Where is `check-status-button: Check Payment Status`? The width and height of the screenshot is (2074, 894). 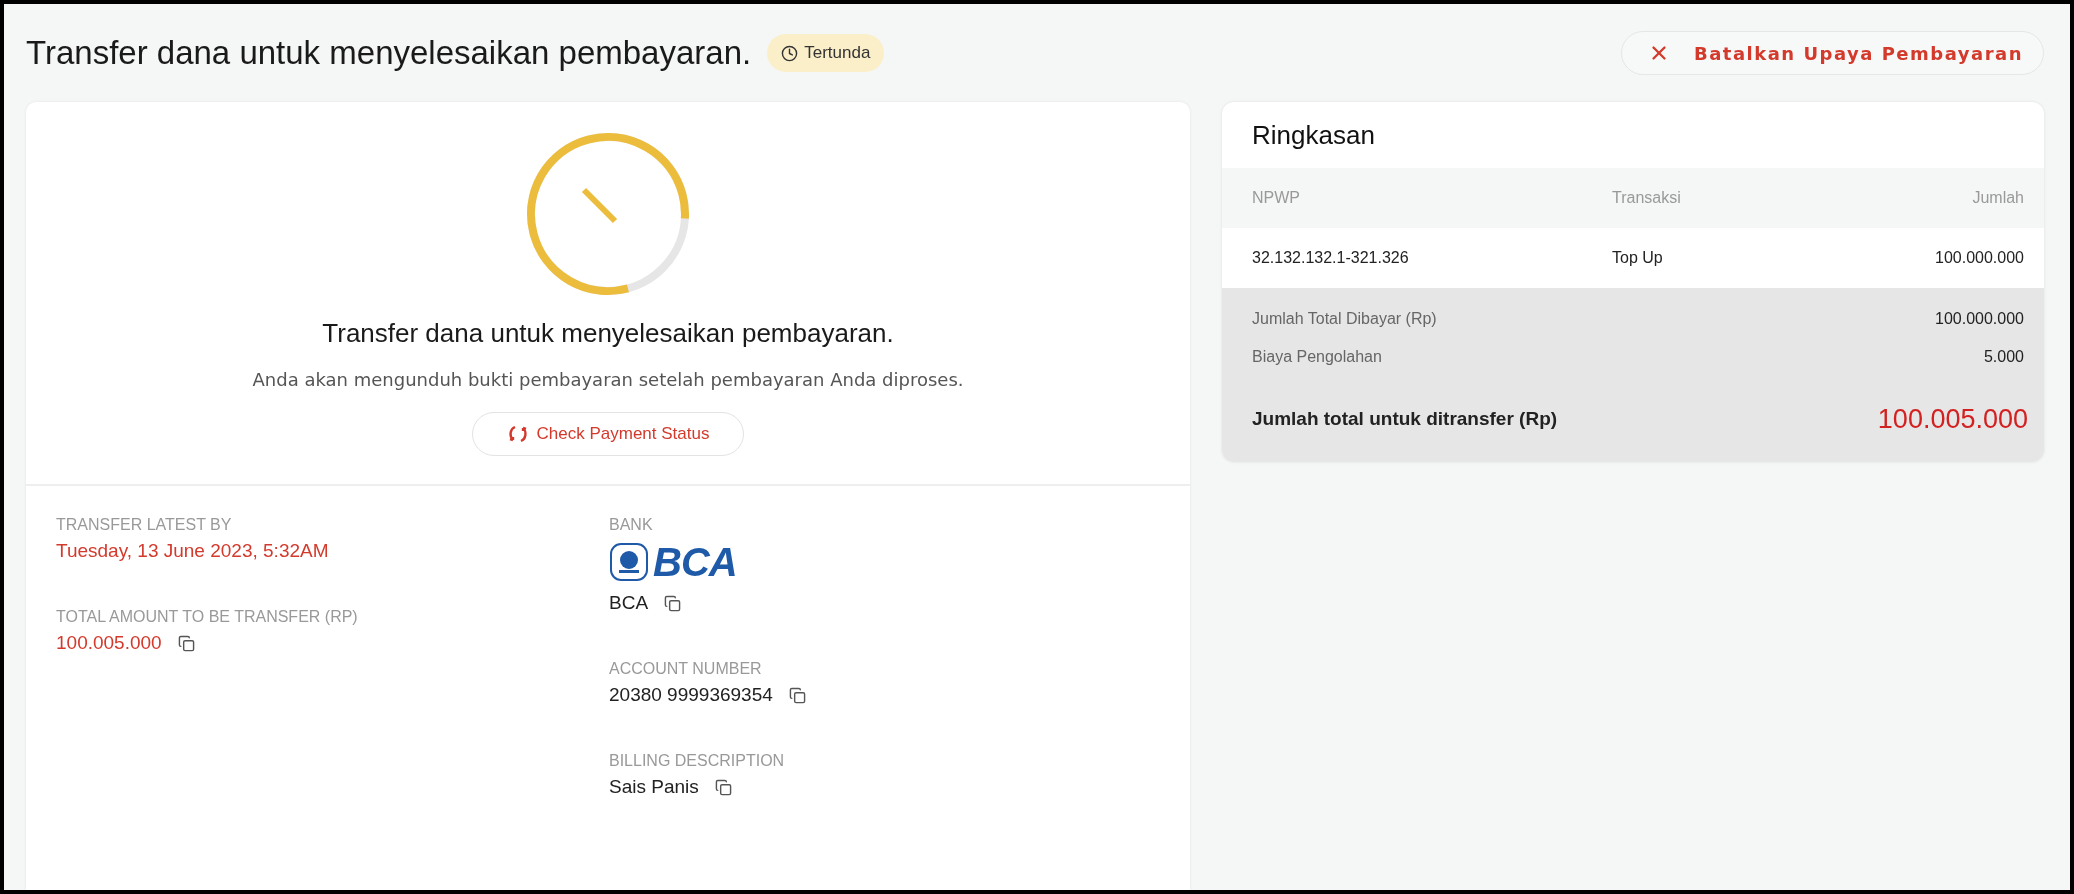 check-status-button: Check Payment Status is located at coordinates (608, 434).